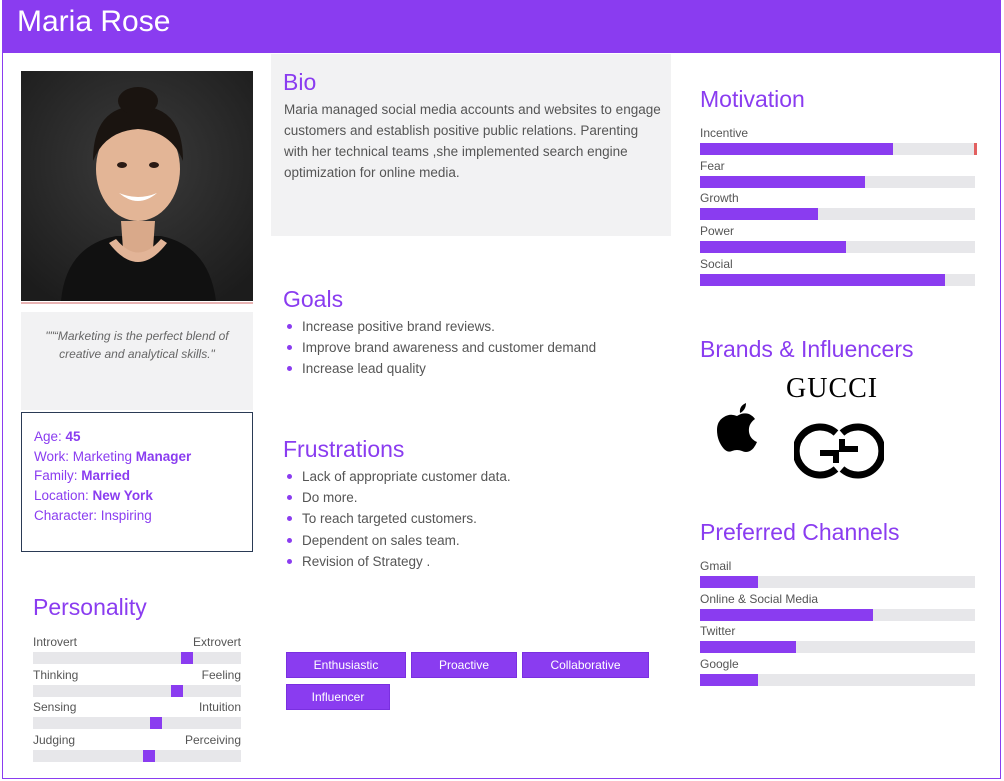  Describe the element at coordinates (397, 497) in the screenshot. I see `list-item: Do more.` at that location.